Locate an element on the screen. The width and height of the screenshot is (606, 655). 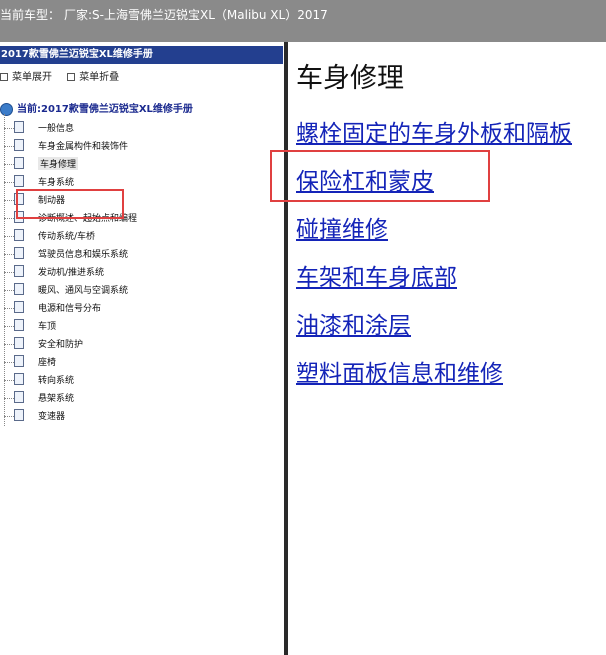
tree-item: 车顶 is located at coordinates (139, 327).